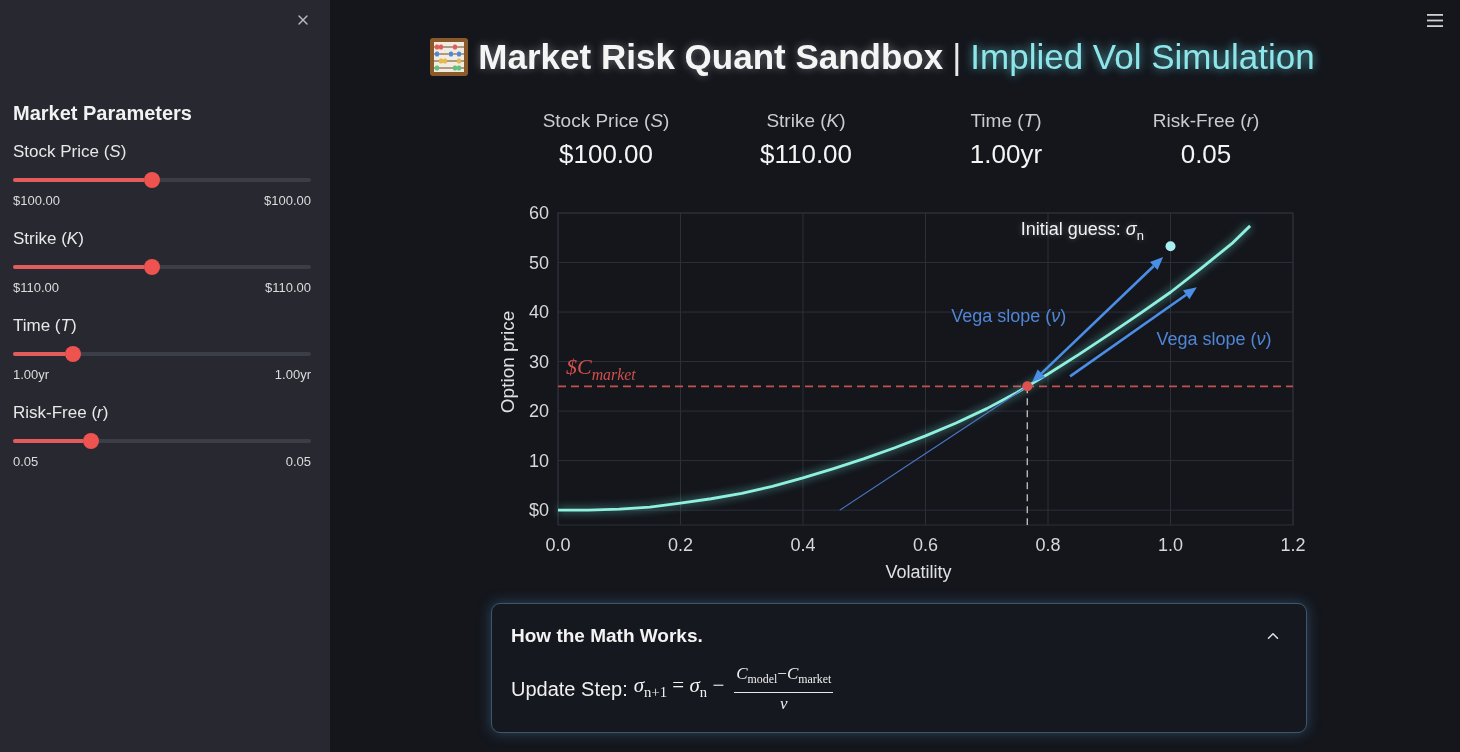 This screenshot has width=1460, height=752. Describe the element at coordinates (1435, 20) in the screenshot. I see `menu-icon` at that location.